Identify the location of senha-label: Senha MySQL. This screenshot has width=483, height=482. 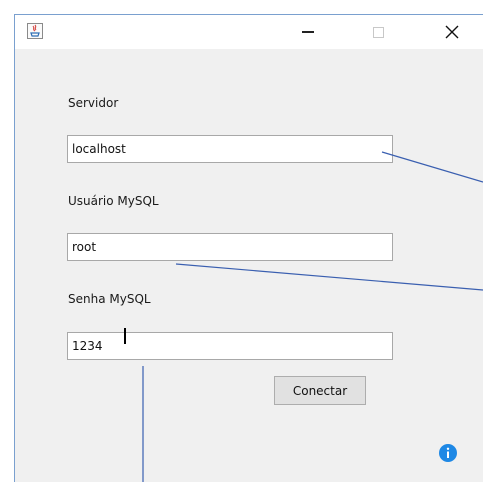
(109, 299).